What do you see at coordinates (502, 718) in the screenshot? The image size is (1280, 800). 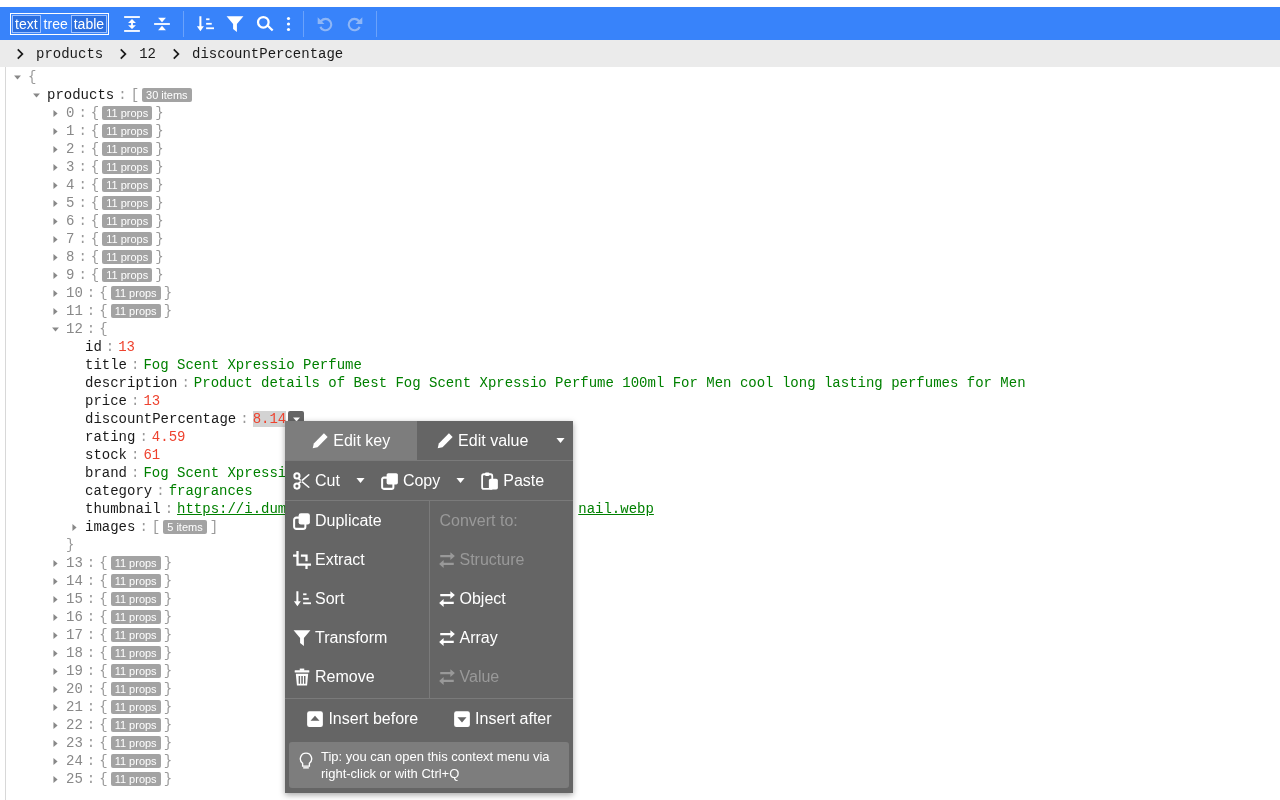 I see `menu-item: Insert after` at bounding box center [502, 718].